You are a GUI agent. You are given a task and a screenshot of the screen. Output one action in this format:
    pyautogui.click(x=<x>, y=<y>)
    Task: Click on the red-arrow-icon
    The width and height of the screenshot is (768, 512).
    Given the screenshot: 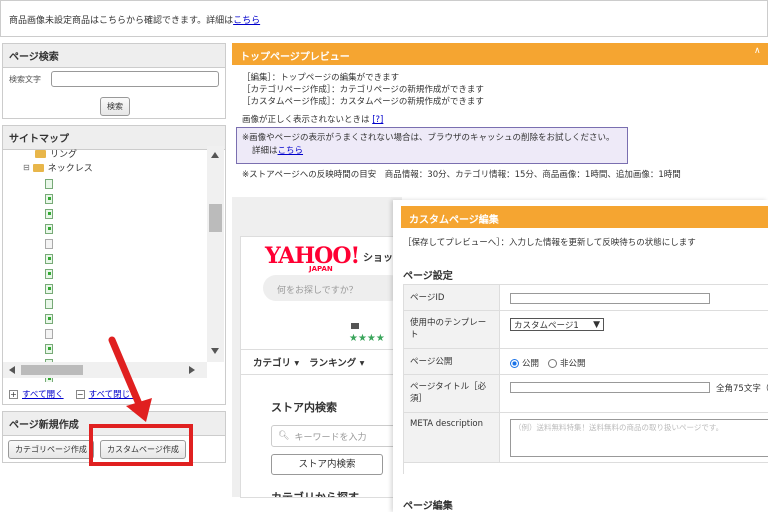 What is the action you would take?
    pyautogui.click(x=130, y=379)
    